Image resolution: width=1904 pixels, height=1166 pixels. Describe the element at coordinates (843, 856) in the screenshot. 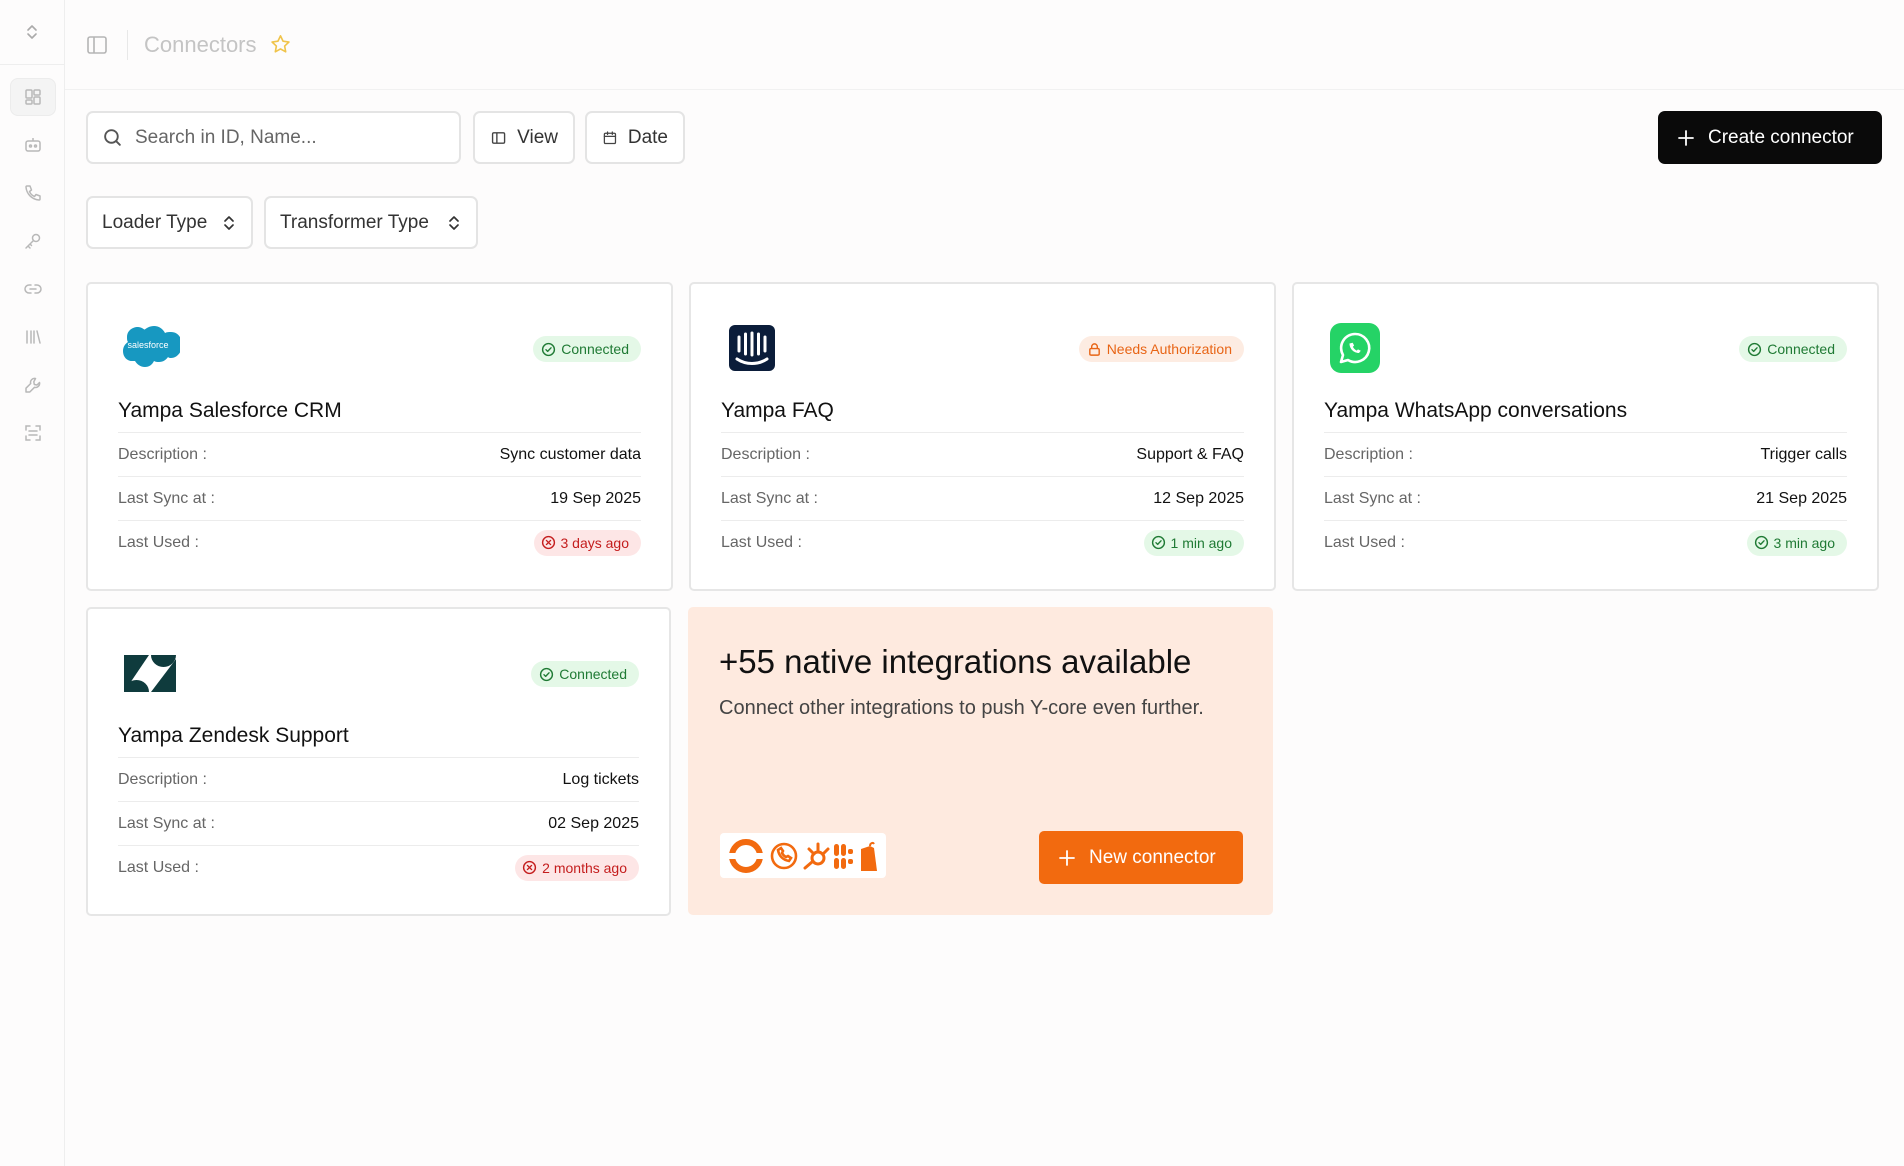

I see `slack-logo` at that location.